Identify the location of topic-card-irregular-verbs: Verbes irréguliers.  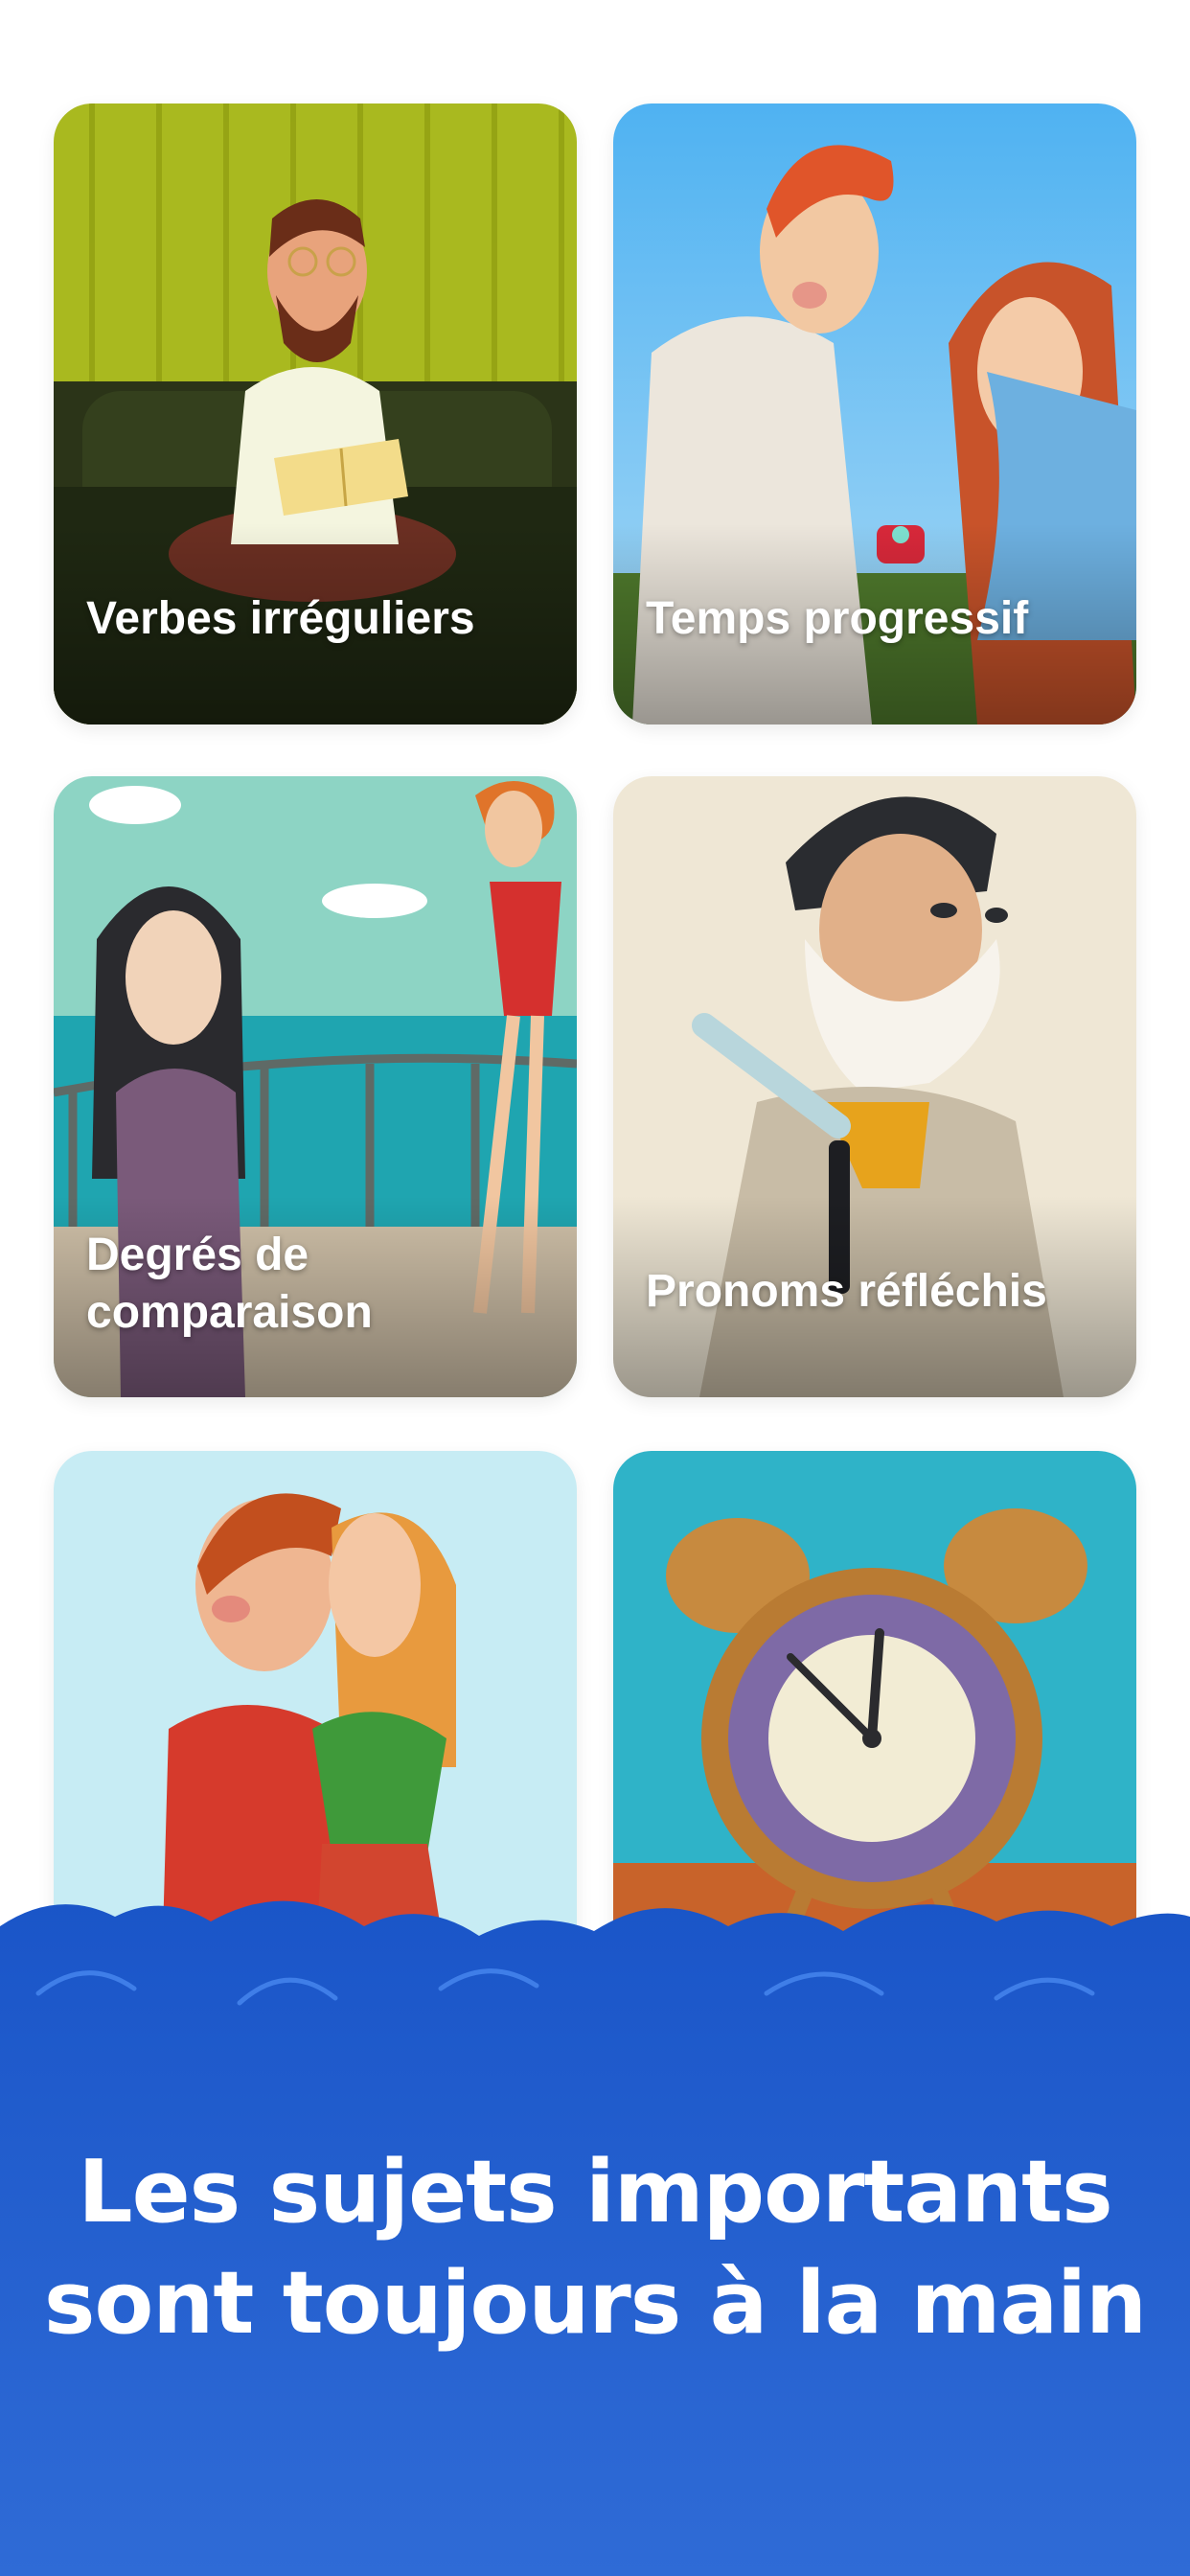
(316, 414).